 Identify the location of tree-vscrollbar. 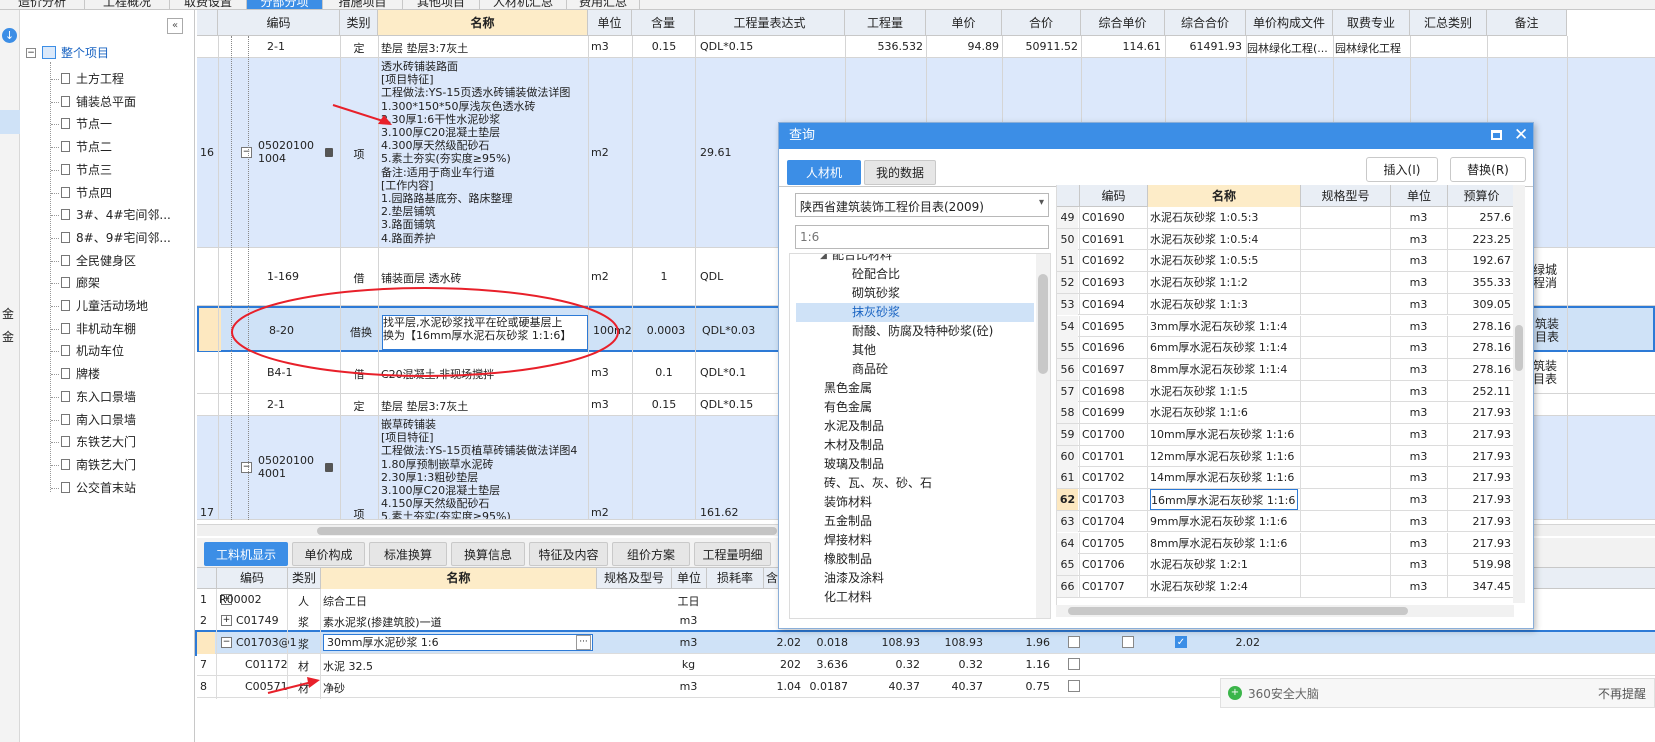
(1043, 436).